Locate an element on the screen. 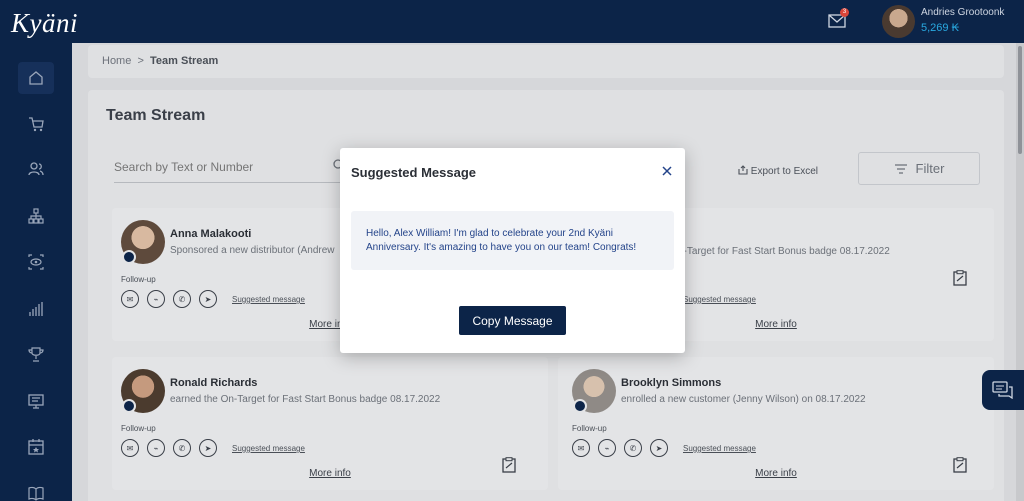 The width and height of the screenshot is (1024, 501). modal-title: Suggested Message is located at coordinates (413, 172).